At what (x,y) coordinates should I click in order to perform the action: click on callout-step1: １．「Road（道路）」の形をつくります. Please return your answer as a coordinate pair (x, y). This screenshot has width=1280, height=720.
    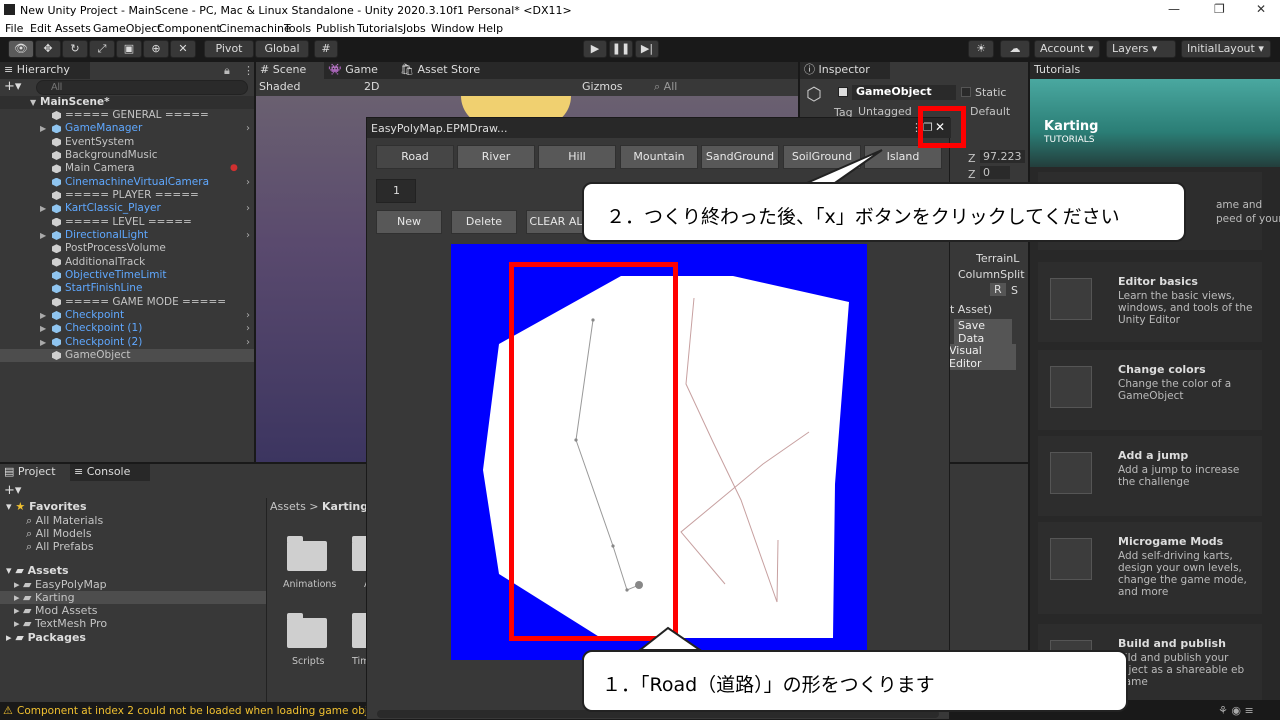
    Looking at the image, I should click on (855, 681).